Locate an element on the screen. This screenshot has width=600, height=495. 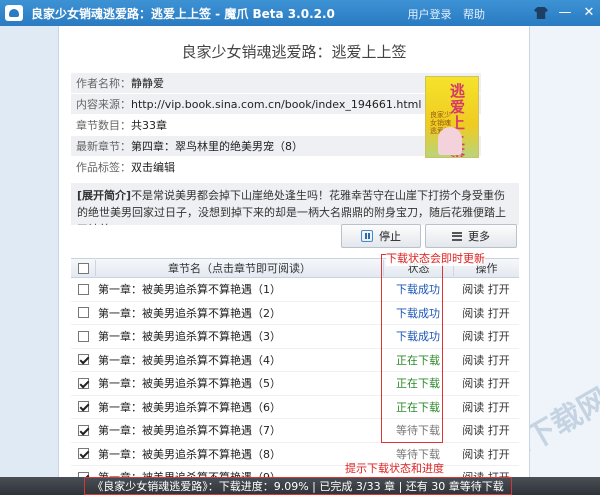
table-row: 第一章：被美男追杀算不算艳遇（1） 下载成功 阅读 打开 is located at coordinates (295, 290).